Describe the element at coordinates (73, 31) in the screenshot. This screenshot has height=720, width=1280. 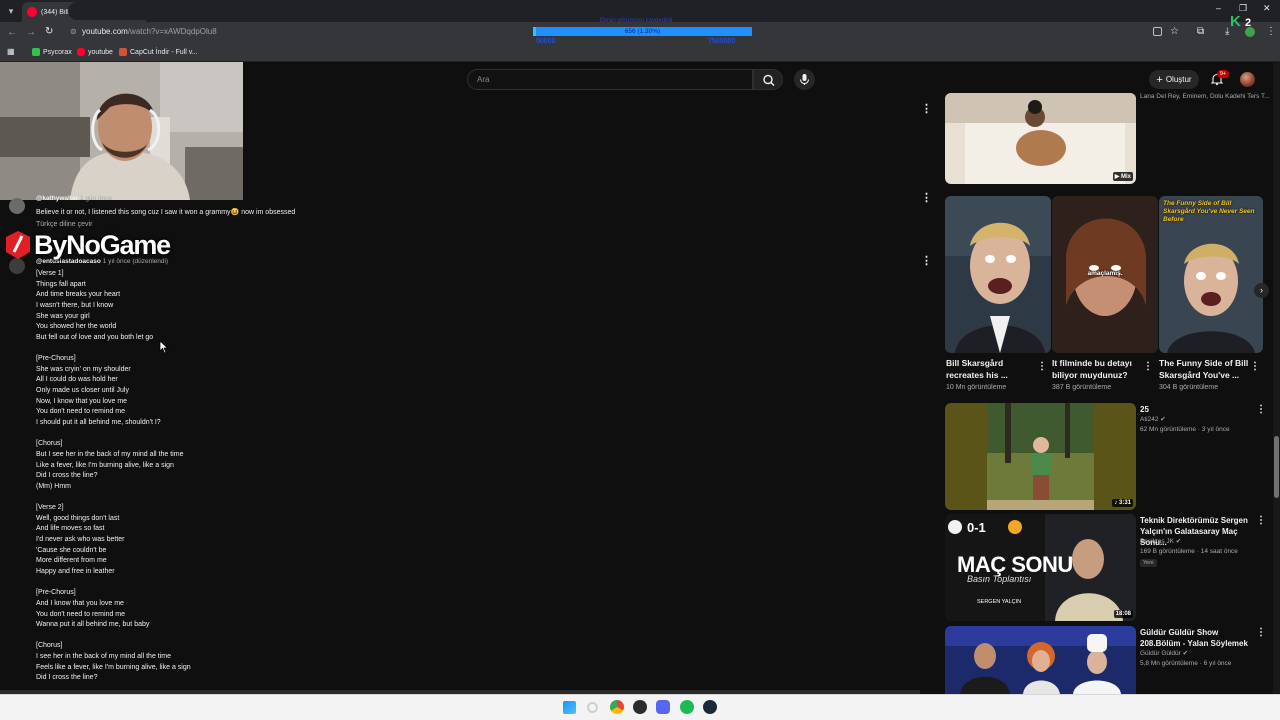
I see `site-info-icon: ⊜` at that location.